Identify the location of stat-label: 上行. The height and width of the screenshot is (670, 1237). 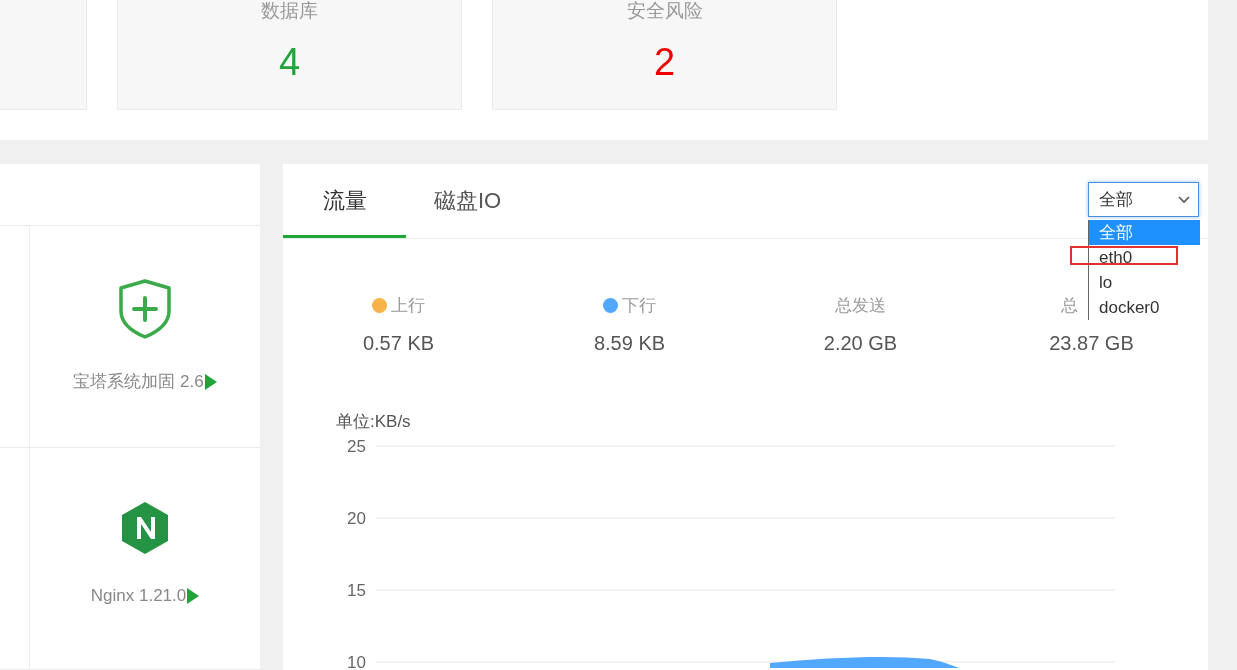
(408, 305).